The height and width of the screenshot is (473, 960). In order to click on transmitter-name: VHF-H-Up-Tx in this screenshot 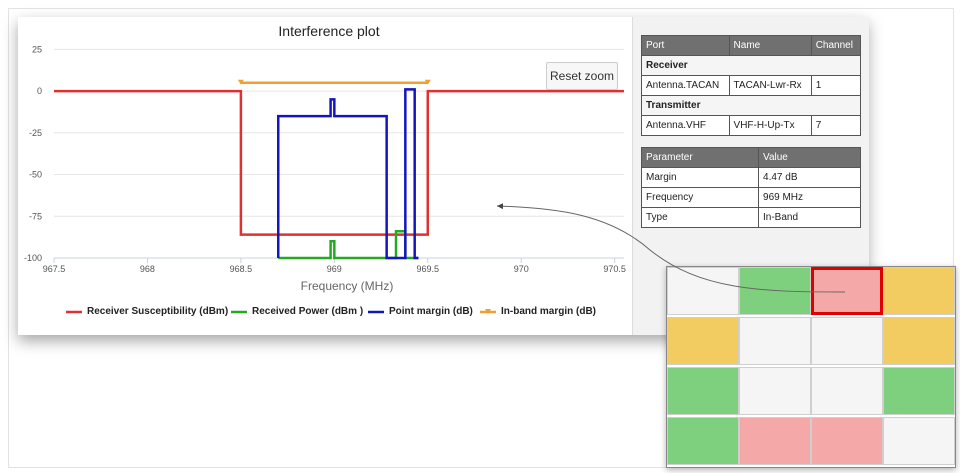, I will do `click(770, 125)`.